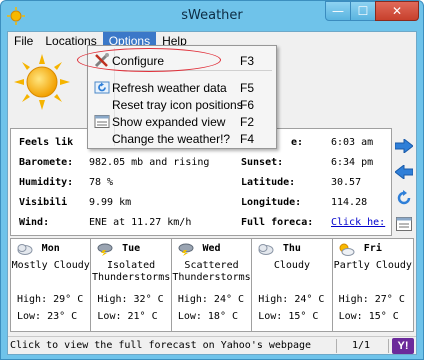 This screenshot has width=424, height=360. I want to click on next-location-button, so click(404, 146).